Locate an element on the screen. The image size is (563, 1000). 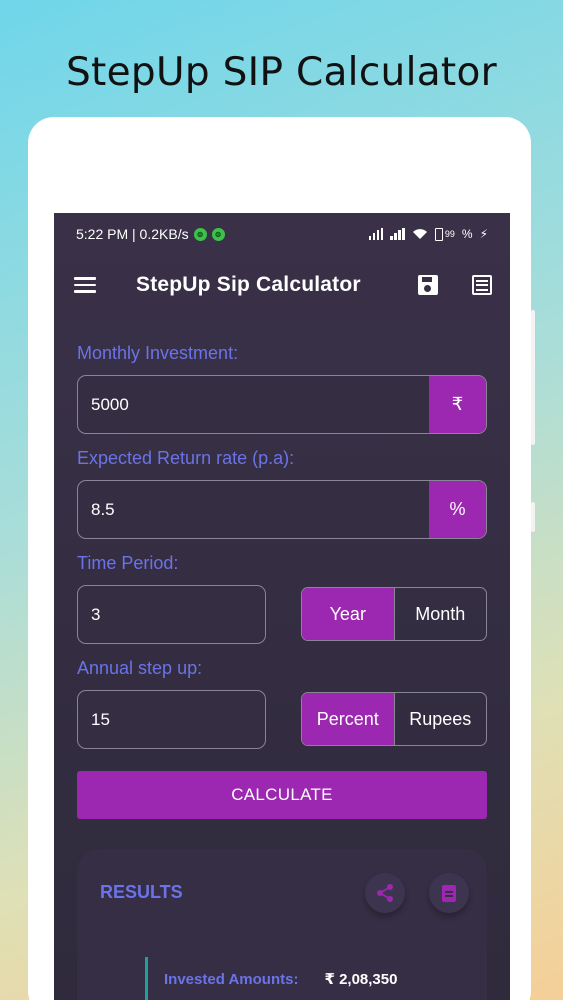
time-period-toggle: Year Month is located at coordinates (394, 614).